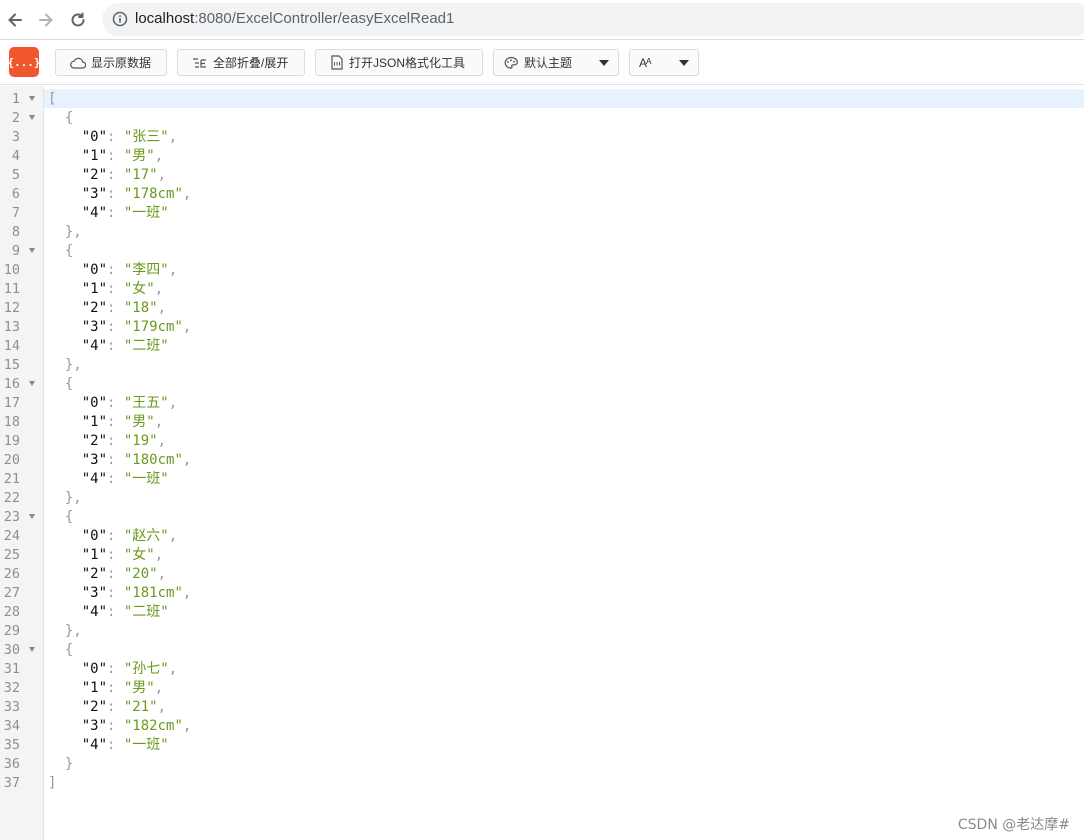  What do you see at coordinates (112, 669) in the screenshot?
I see `code-text: "0": "孙七",` at bounding box center [112, 669].